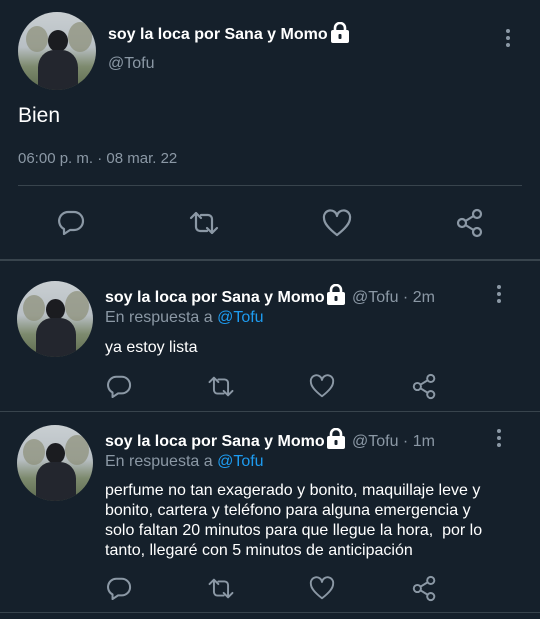 The image size is (540, 619). I want to click on author-handle: @Tofu · 2m, so click(393, 298).